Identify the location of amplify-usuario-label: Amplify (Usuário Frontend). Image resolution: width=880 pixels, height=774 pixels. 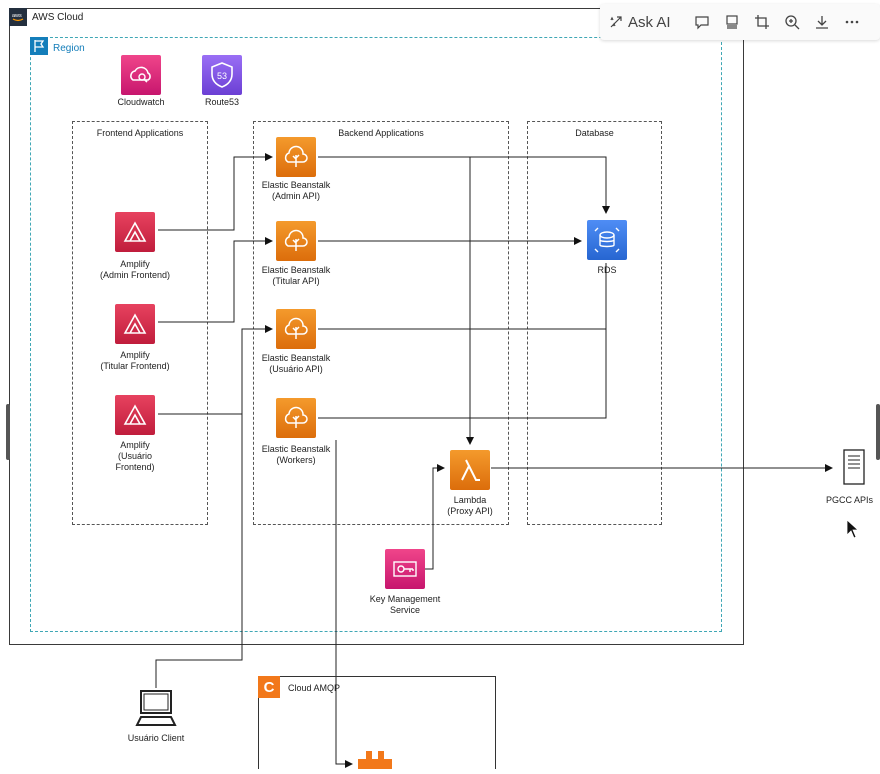
(135, 456).